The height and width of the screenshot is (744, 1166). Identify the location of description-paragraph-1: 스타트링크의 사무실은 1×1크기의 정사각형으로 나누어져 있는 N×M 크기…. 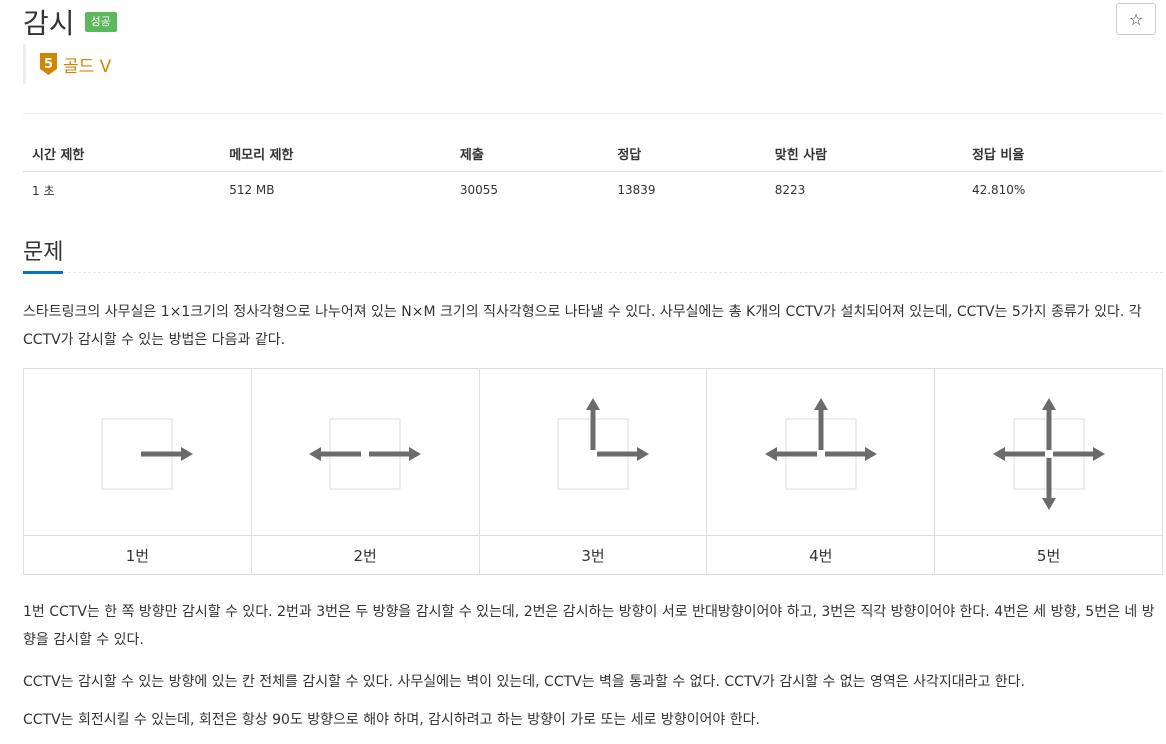
(582, 326).